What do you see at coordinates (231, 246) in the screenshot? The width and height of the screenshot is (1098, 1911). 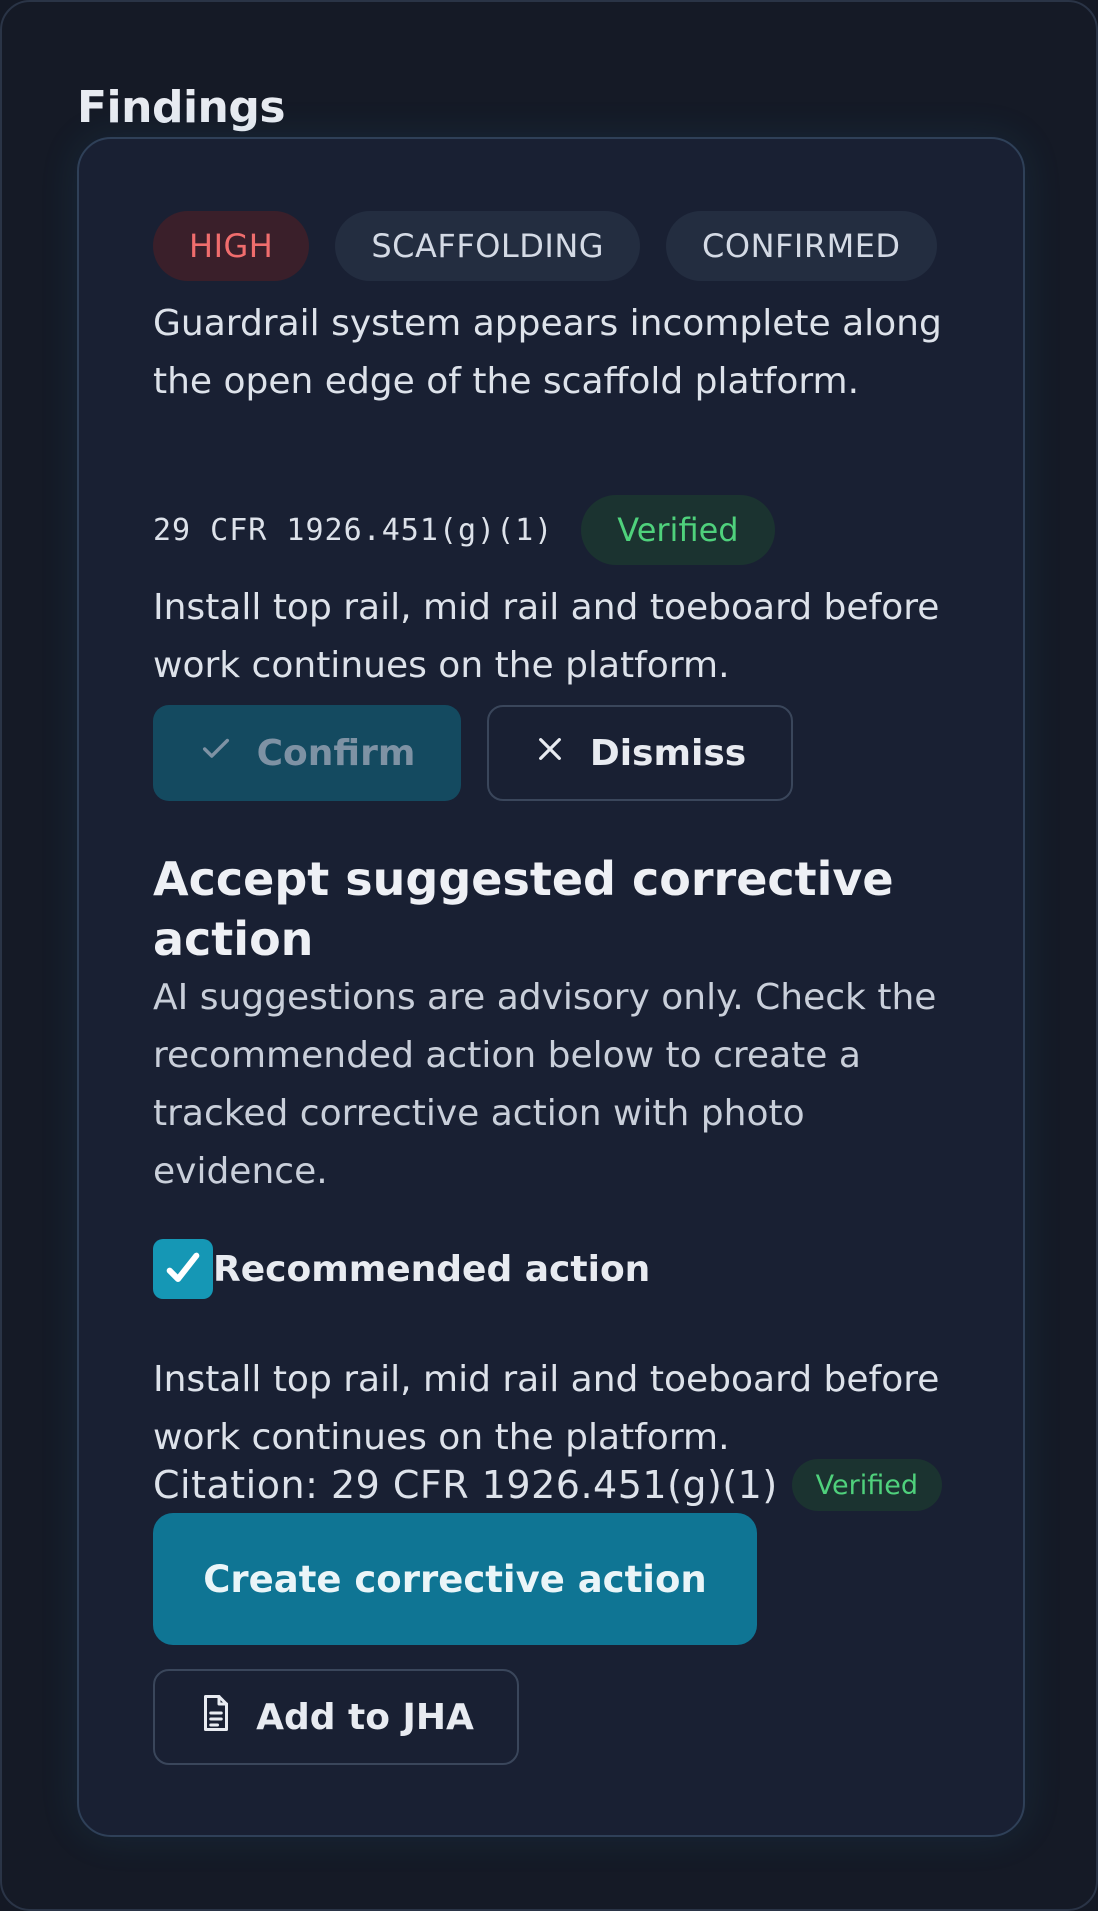 I see `severity-badge: HIGH` at bounding box center [231, 246].